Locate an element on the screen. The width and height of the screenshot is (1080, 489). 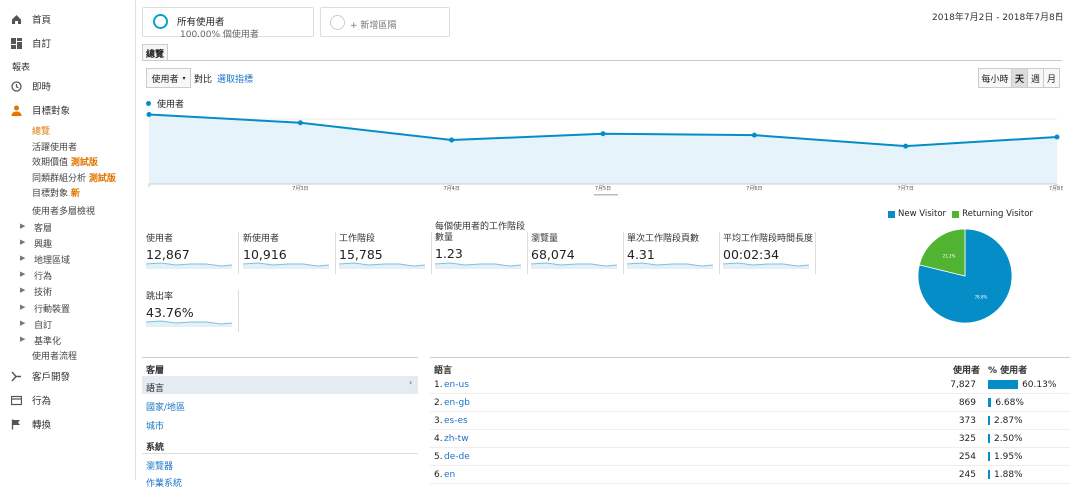
lang-link: en-us is located at coordinates (456, 385).